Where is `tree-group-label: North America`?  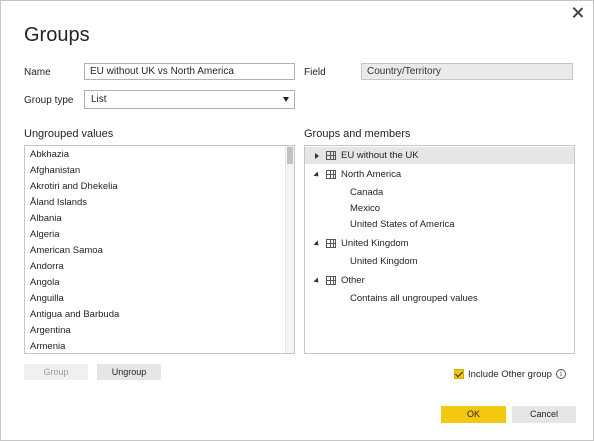 tree-group-label: North America is located at coordinates (371, 174).